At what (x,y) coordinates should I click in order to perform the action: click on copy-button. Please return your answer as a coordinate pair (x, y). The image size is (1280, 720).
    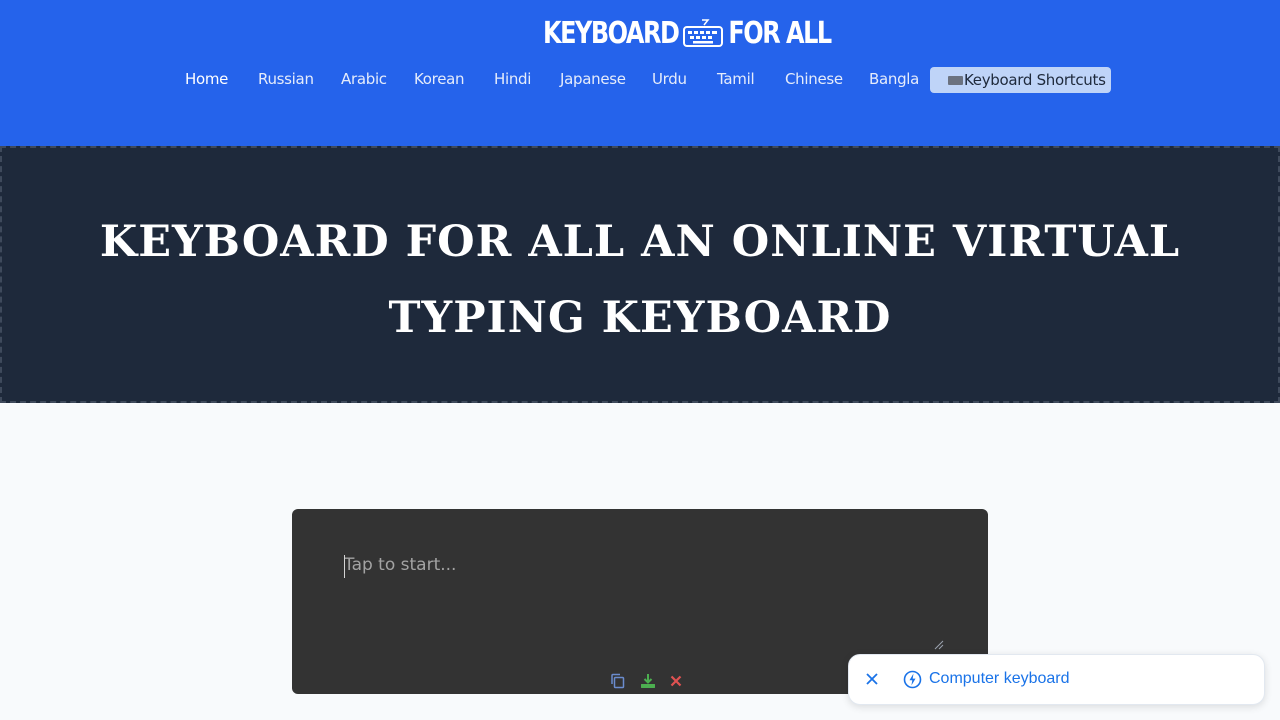
    Looking at the image, I should click on (618, 681).